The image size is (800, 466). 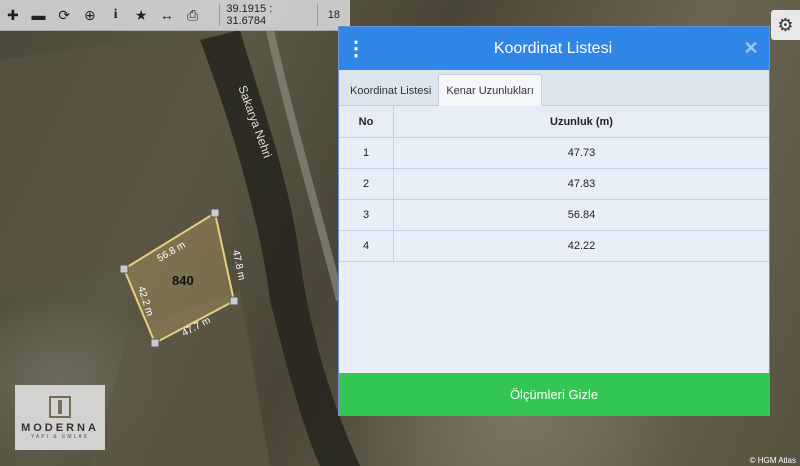 What do you see at coordinates (13, 15) in the screenshot?
I see `zoom-in-icon: ✚` at bounding box center [13, 15].